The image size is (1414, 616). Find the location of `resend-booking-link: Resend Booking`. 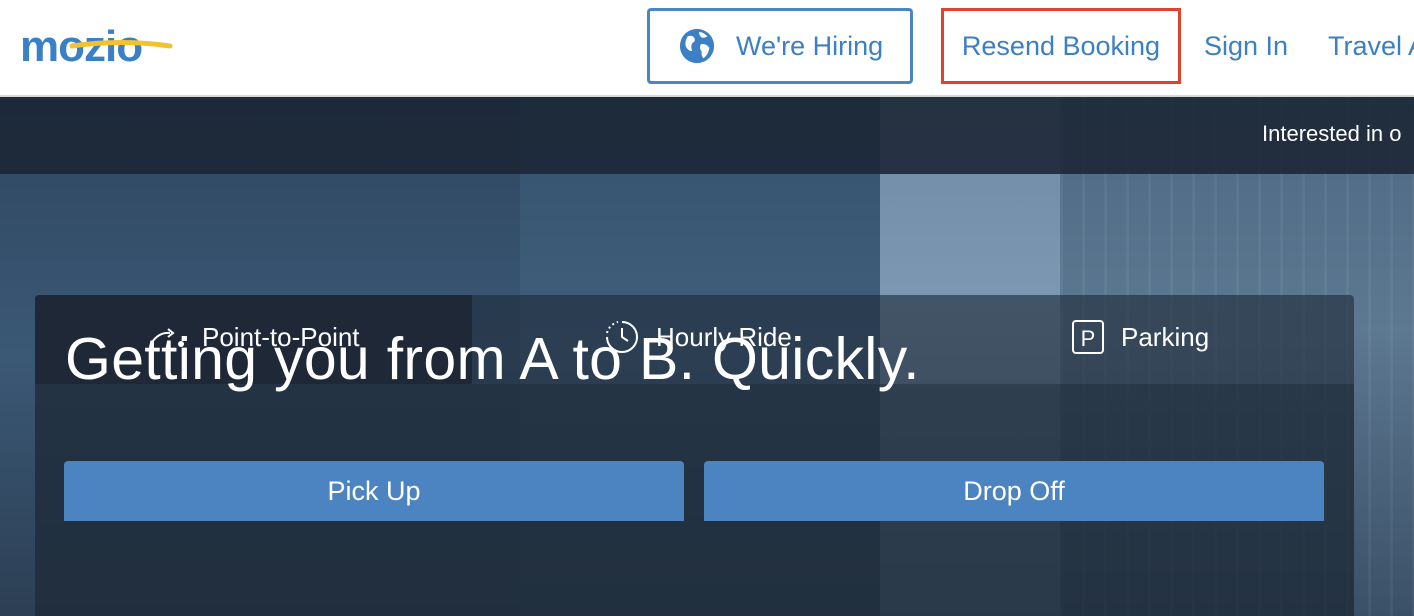

resend-booking-link: Resend Booking is located at coordinates (1061, 46).